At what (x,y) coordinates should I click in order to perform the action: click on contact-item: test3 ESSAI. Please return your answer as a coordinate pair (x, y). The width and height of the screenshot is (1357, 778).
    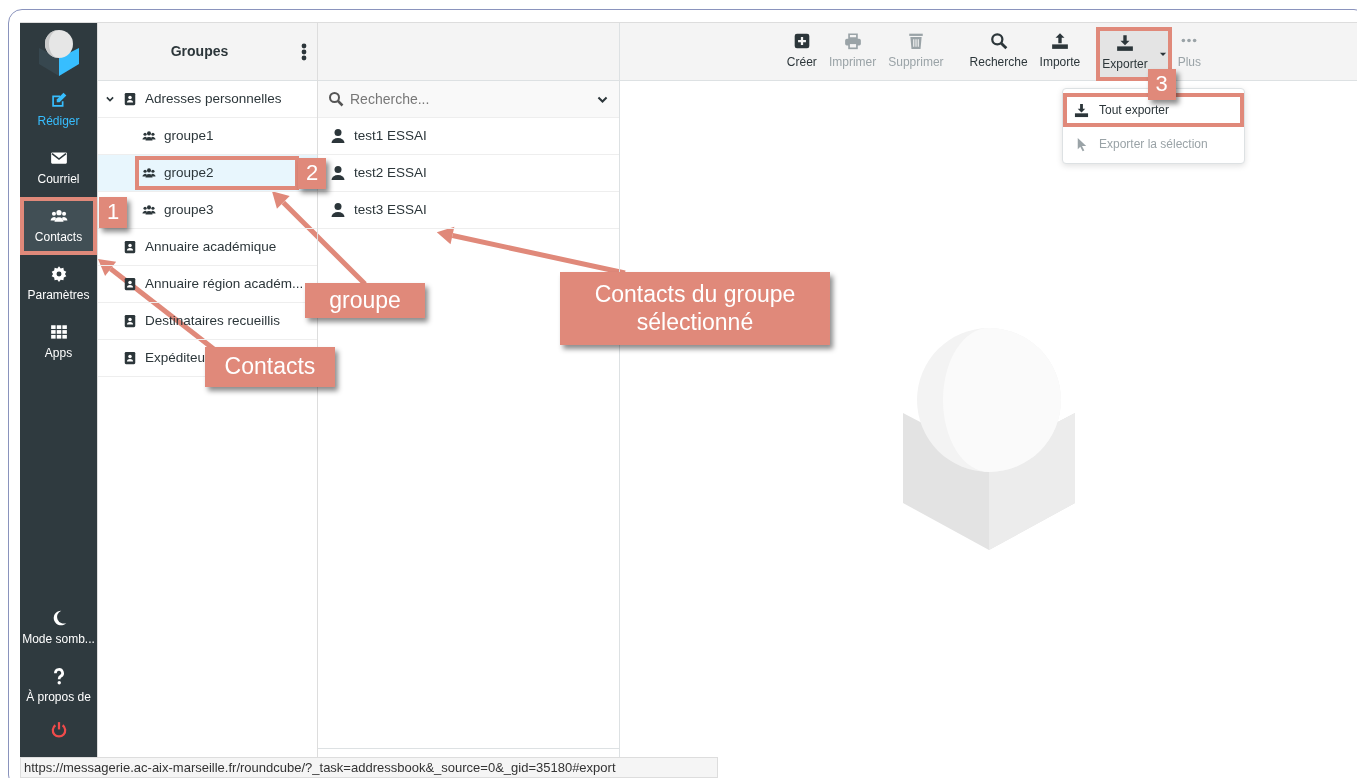
    Looking at the image, I should click on (378, 210).